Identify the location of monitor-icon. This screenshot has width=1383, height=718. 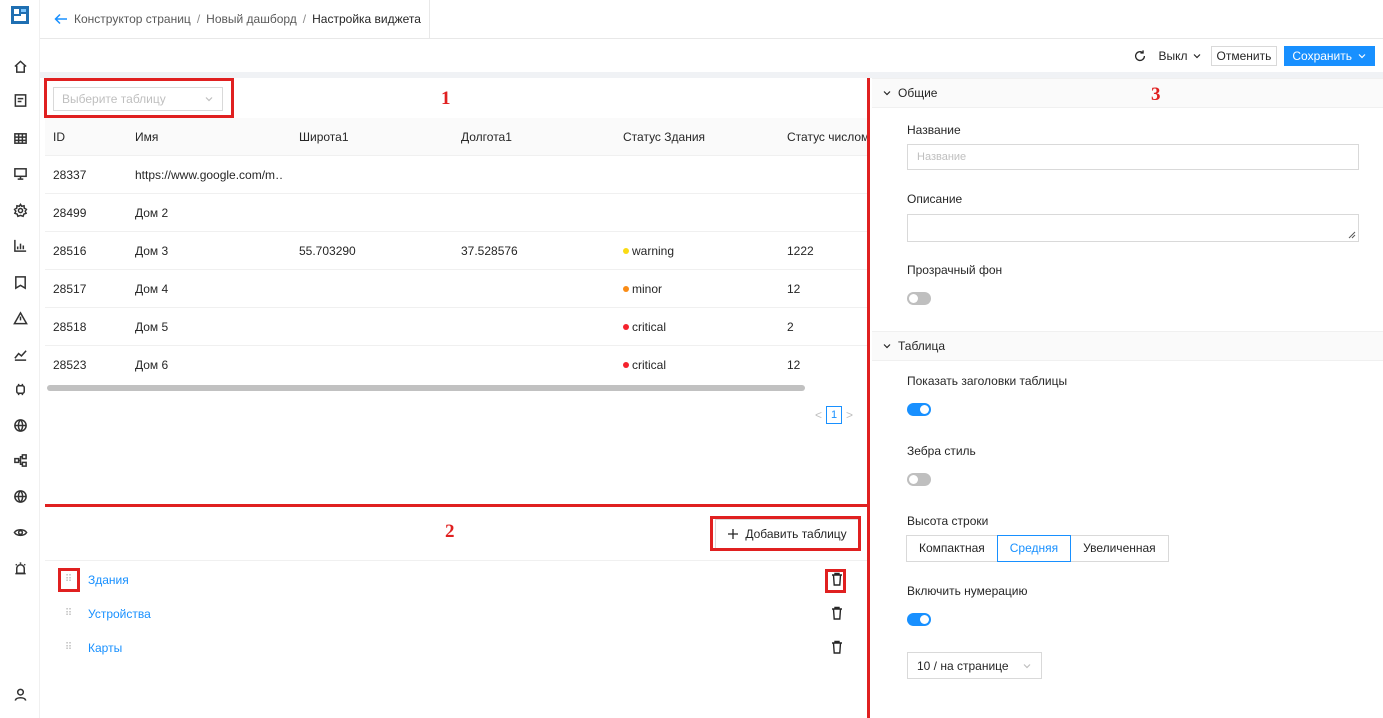
(20, 173).